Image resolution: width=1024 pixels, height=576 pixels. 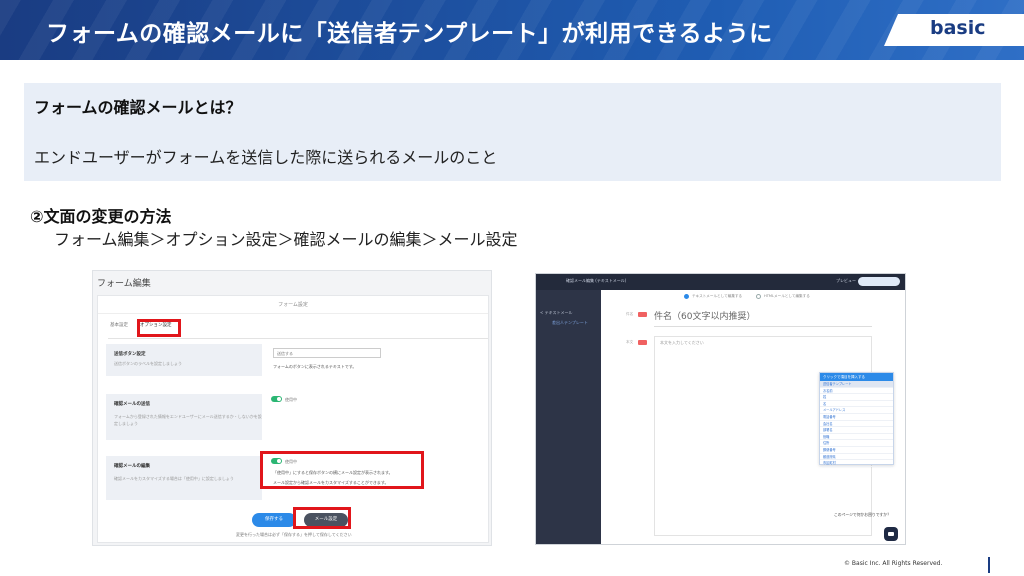 What do you see at coordinates (159, 328) in the screenshot?
I see `highlight-option-tab` at bounding box center [159, 328].